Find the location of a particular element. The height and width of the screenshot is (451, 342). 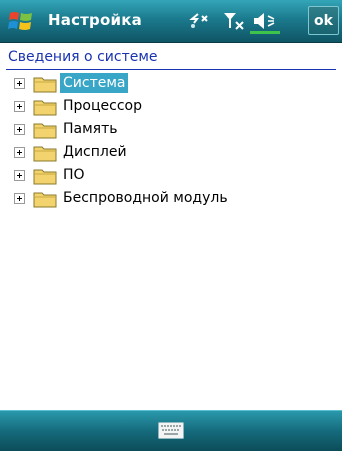

tree-item-label: Память is located at coordinates (90, 129).